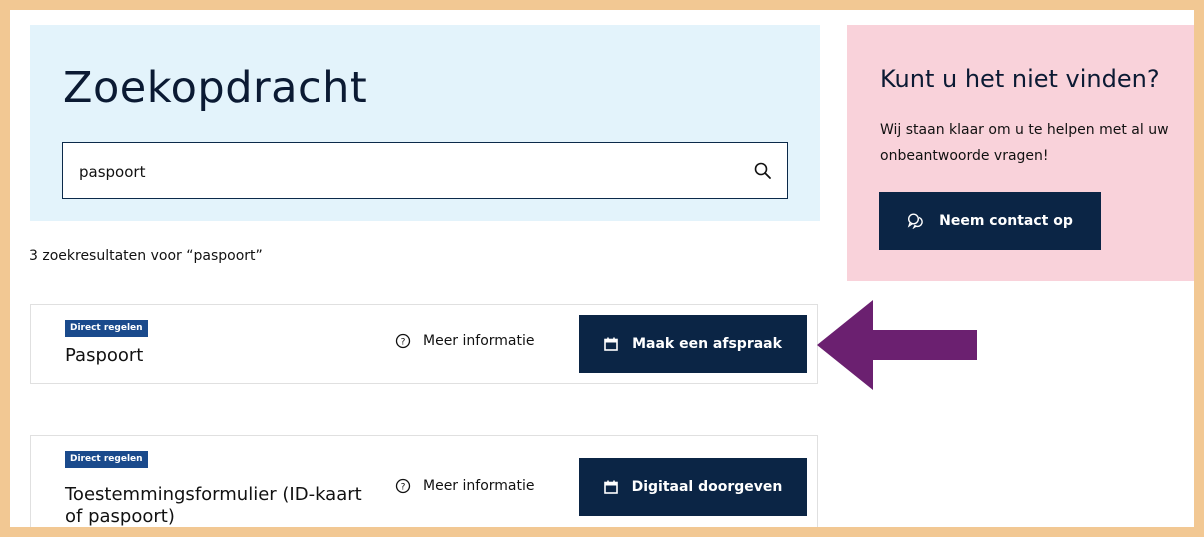 The image size is (1204, 537). Describe the element at coordinates (707, 344) in the screenshot. I see `maak-afspraak-label: Maak een afspraak` at that location.